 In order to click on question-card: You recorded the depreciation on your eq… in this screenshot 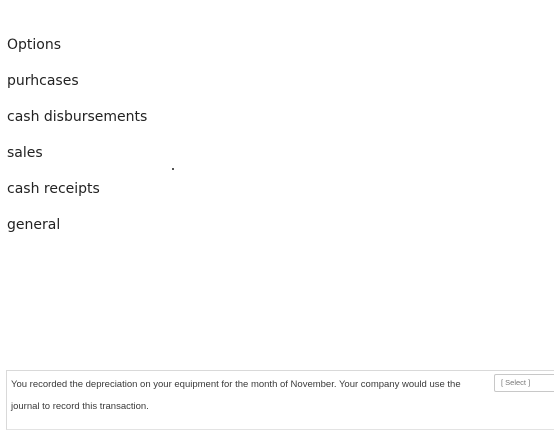, I will do `click(280, 400)`.